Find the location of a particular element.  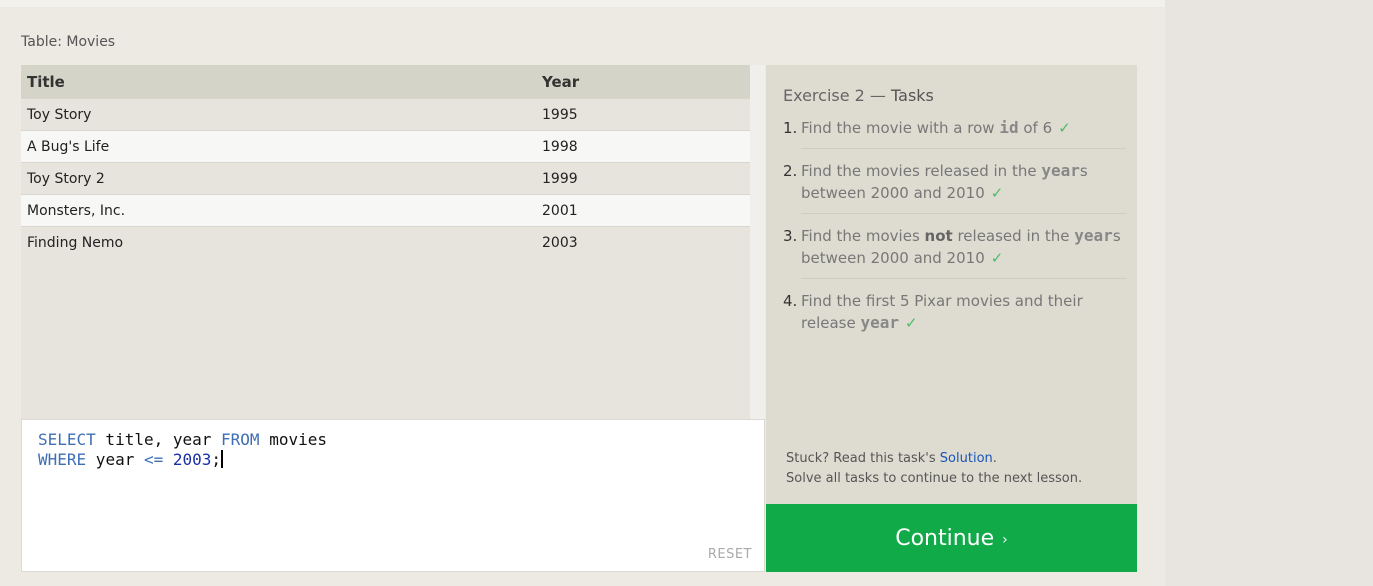

task-text: Find the movies released in the is located at coordinates (921, 171).